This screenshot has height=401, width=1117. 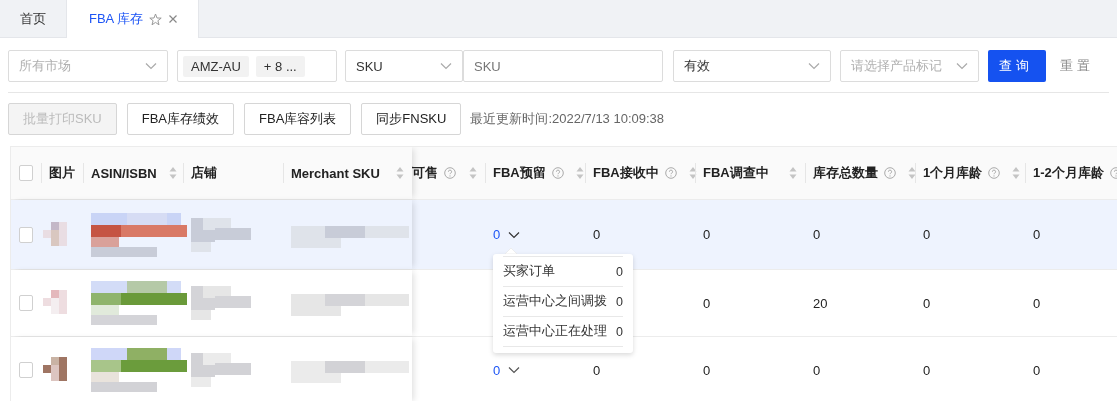 What do you see at coordinates (298, 119) in the screenshot?
I see `action-button: FBA库容列表` at bounding box center [298, 119].